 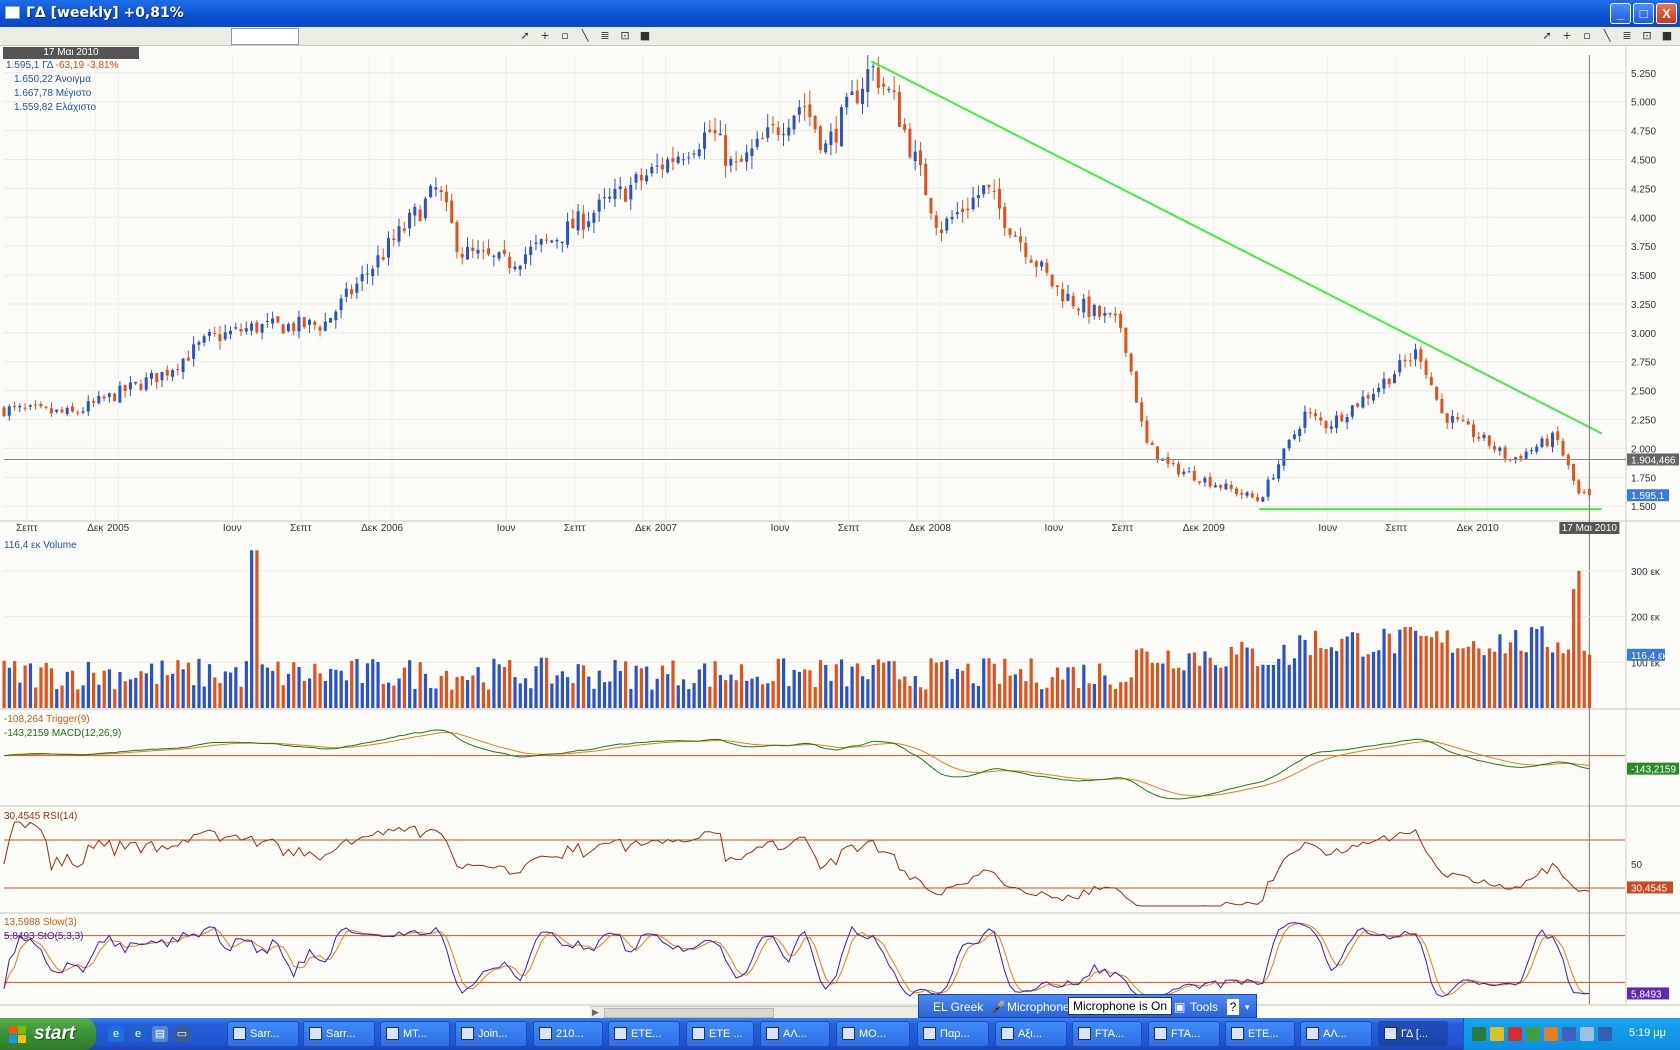 What do you see at coordinates (1479, 1034) in the screenshot?
I see `network-icon` at bounding box center [1479, 1034].